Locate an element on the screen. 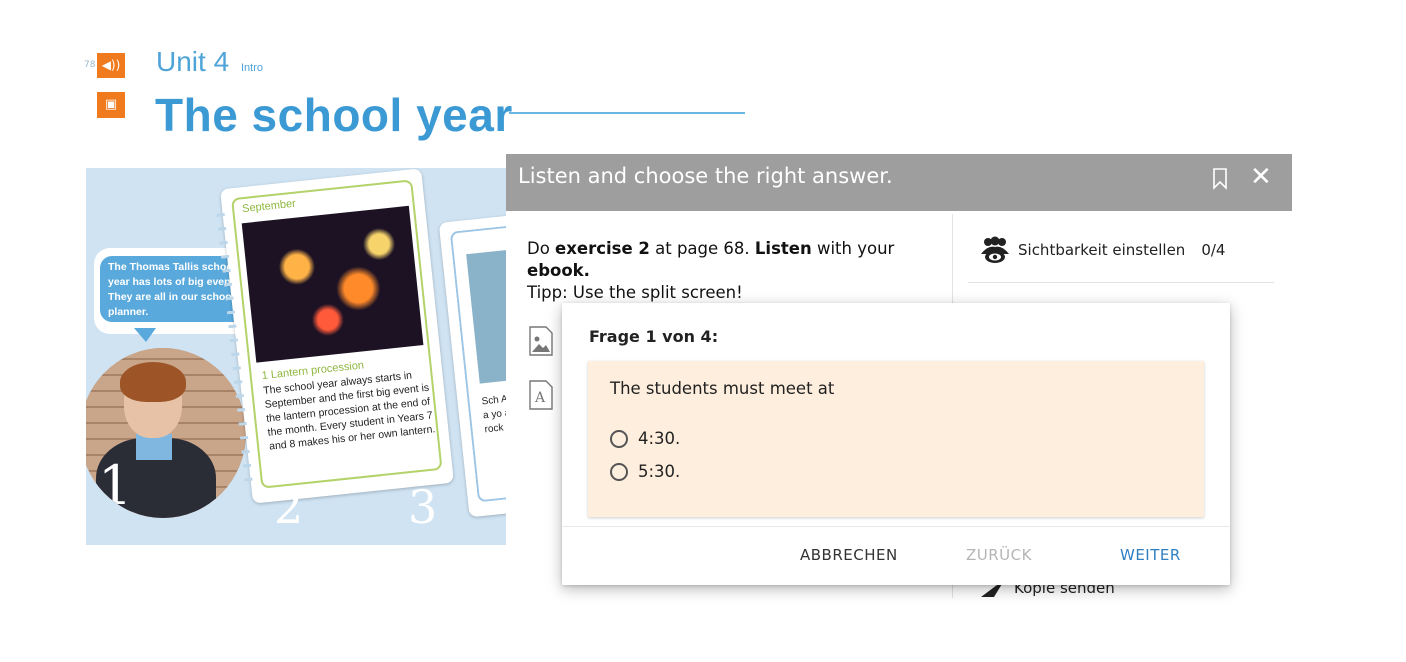  card-number-3: 3 is located at coordinates (423, 507).